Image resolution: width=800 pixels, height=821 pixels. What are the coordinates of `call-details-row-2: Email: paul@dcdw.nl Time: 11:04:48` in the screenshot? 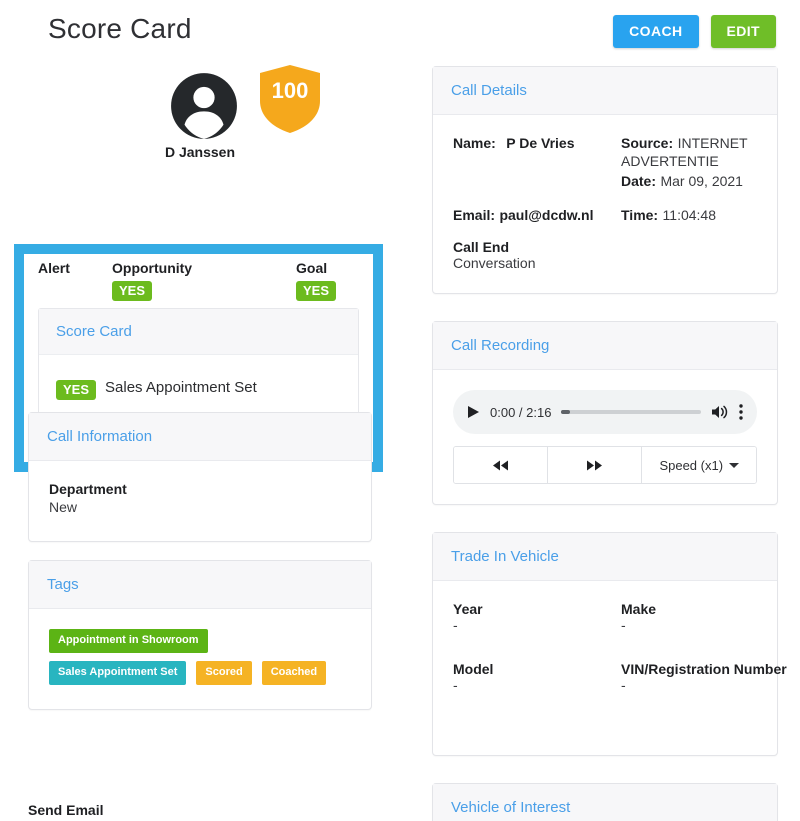 It's located at (605, 220).